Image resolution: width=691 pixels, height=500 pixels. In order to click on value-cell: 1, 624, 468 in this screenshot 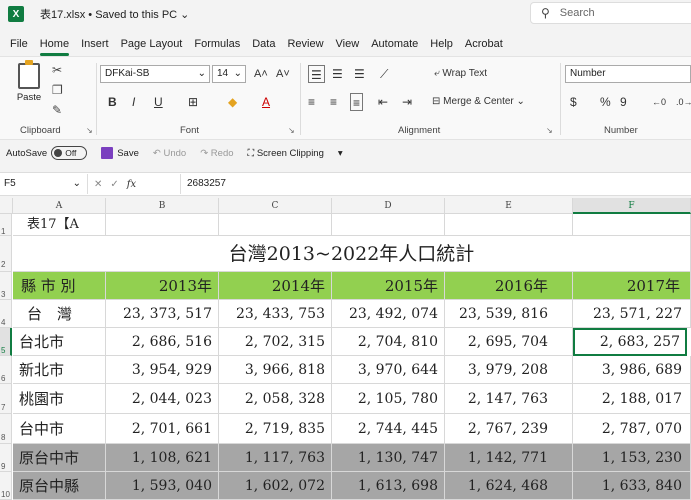, I will do `click(509, 486)`.